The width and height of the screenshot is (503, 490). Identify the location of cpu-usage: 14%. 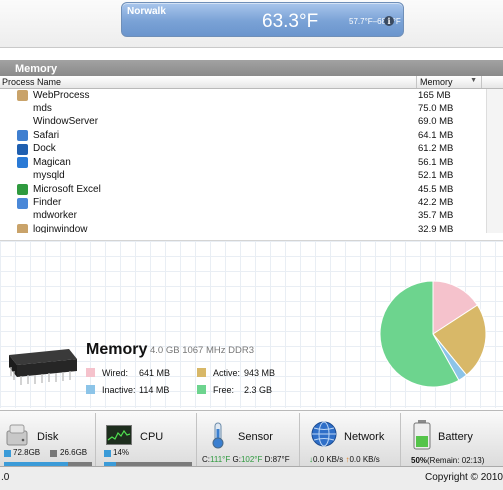
(121, 452).